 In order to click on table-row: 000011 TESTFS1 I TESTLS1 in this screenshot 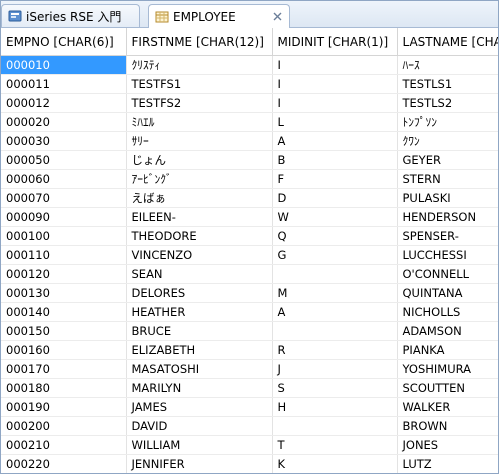, I will do `click(249, 84)`.